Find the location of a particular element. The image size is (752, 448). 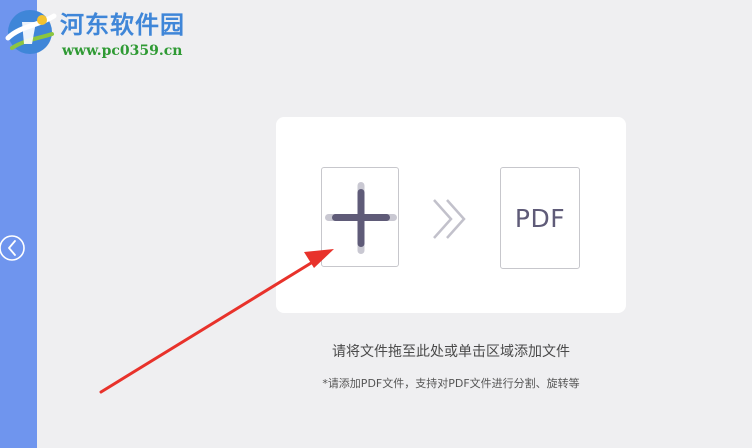

collapse-sidebar-button is located at coordinates (14, 248).